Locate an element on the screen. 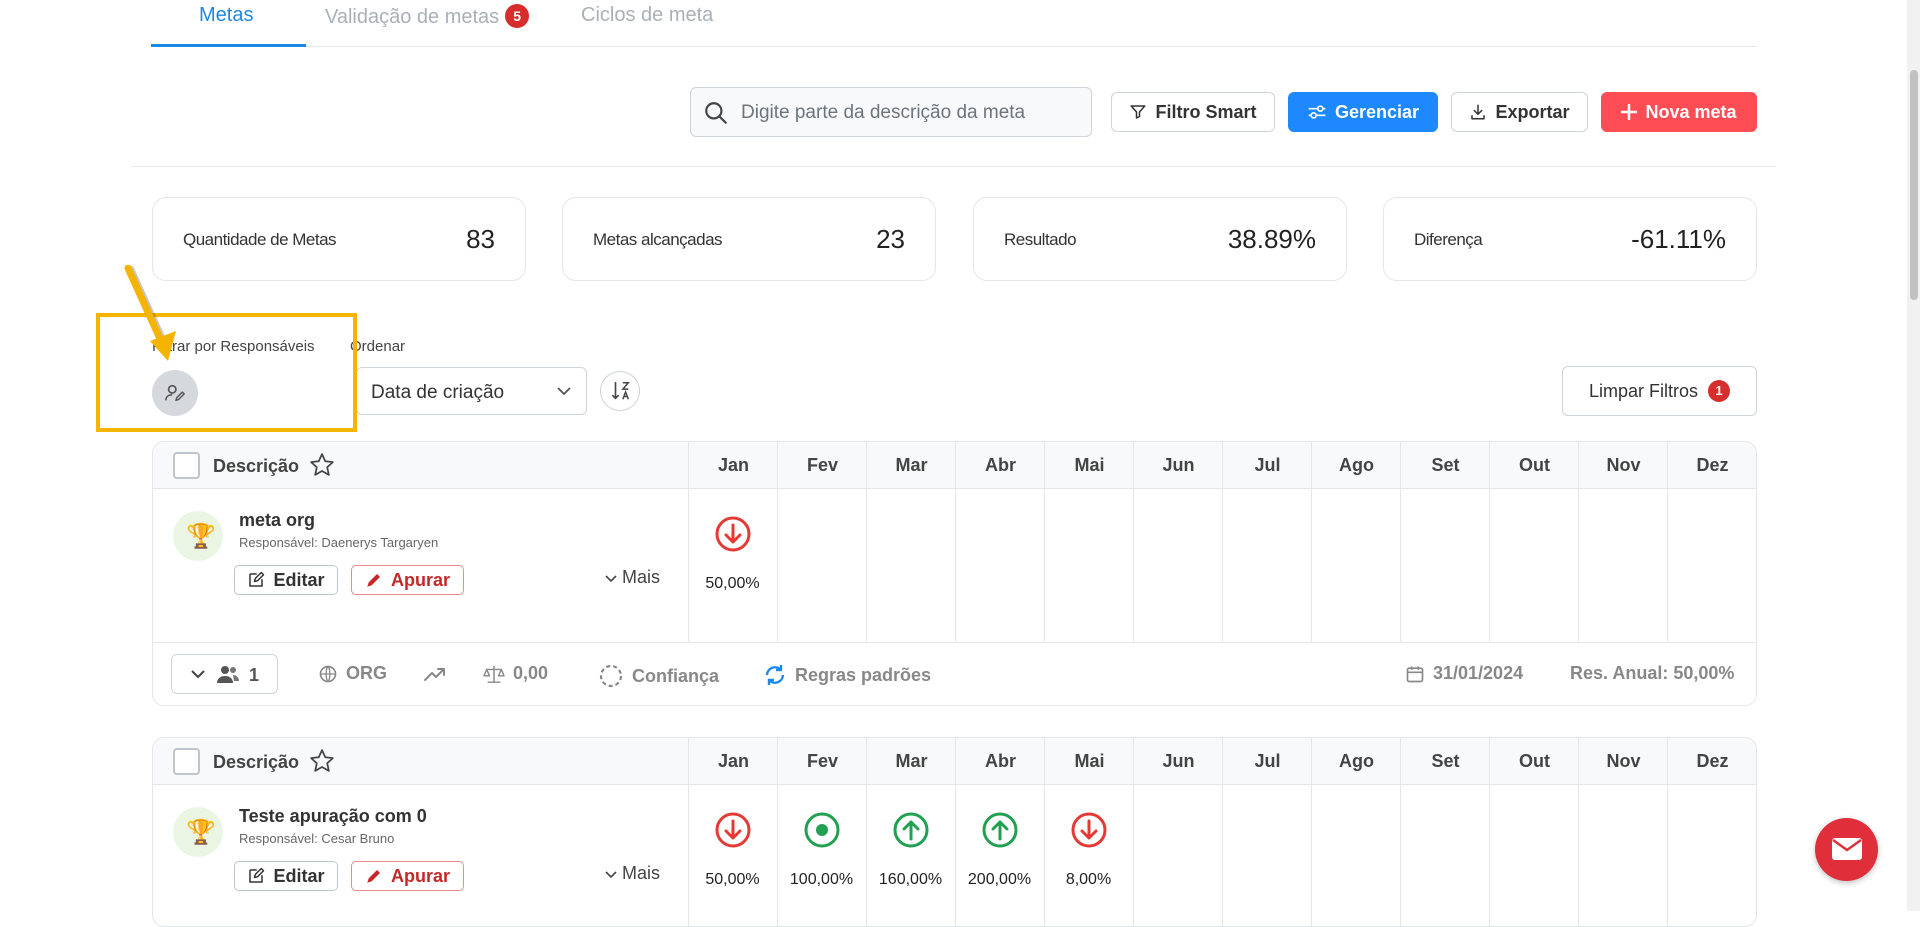 This screenshot has width=1920, height=927. stat-label: Diferença is located at coordinates (1448, 239).